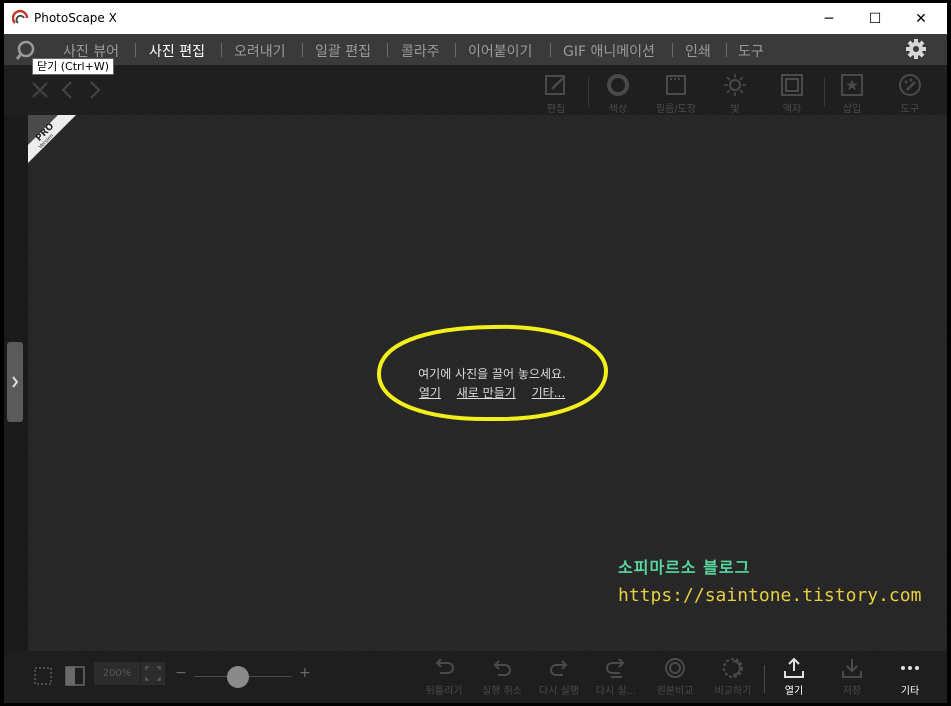 The width and height of the screenshot is (951, 706). What do you see at coordinates (486, 393) in the screenshot?
I see `new-link: 새로 만들기` at bounding box center [486, 393].